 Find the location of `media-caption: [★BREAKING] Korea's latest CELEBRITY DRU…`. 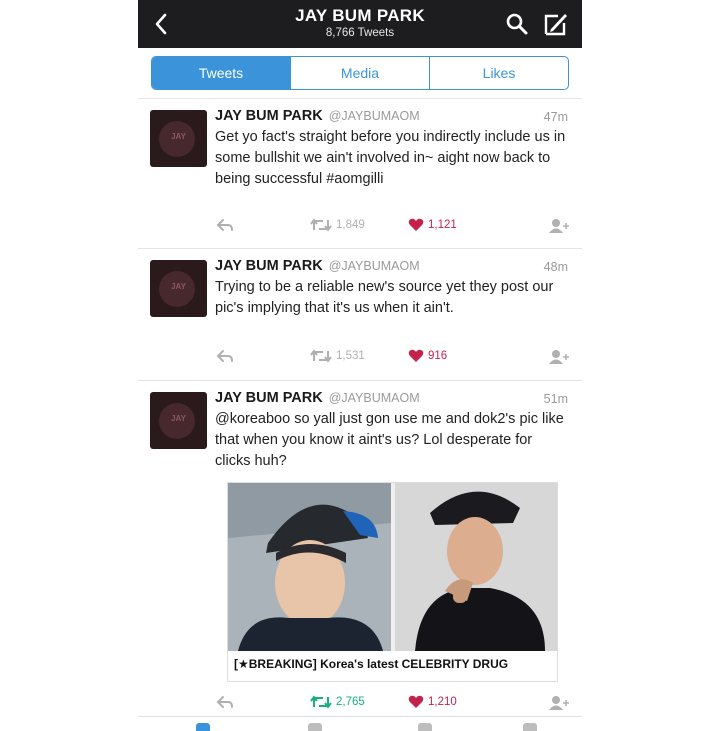

media-caption: [★BREAKING] Korea's latest CELEBRITY DRU… is located at coordinates (392, 666).